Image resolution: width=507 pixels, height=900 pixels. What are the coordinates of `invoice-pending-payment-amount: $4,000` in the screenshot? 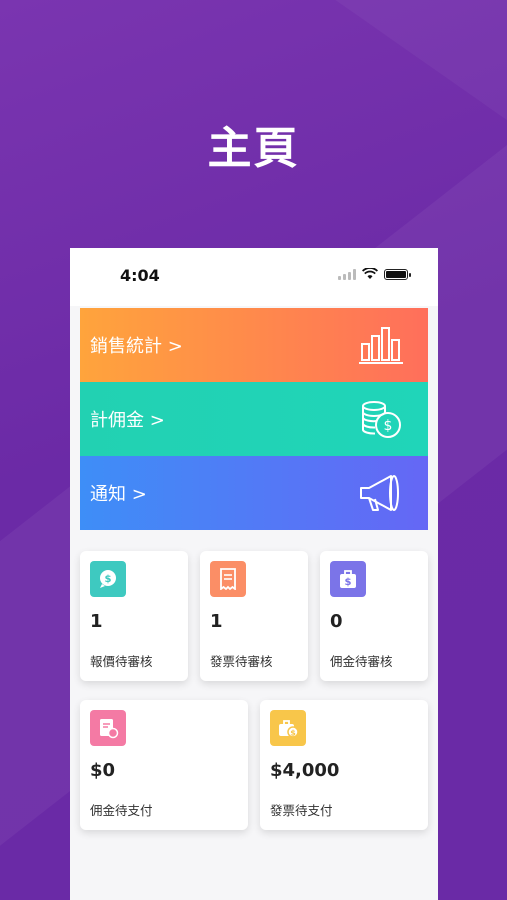 It's located at (305, 770).